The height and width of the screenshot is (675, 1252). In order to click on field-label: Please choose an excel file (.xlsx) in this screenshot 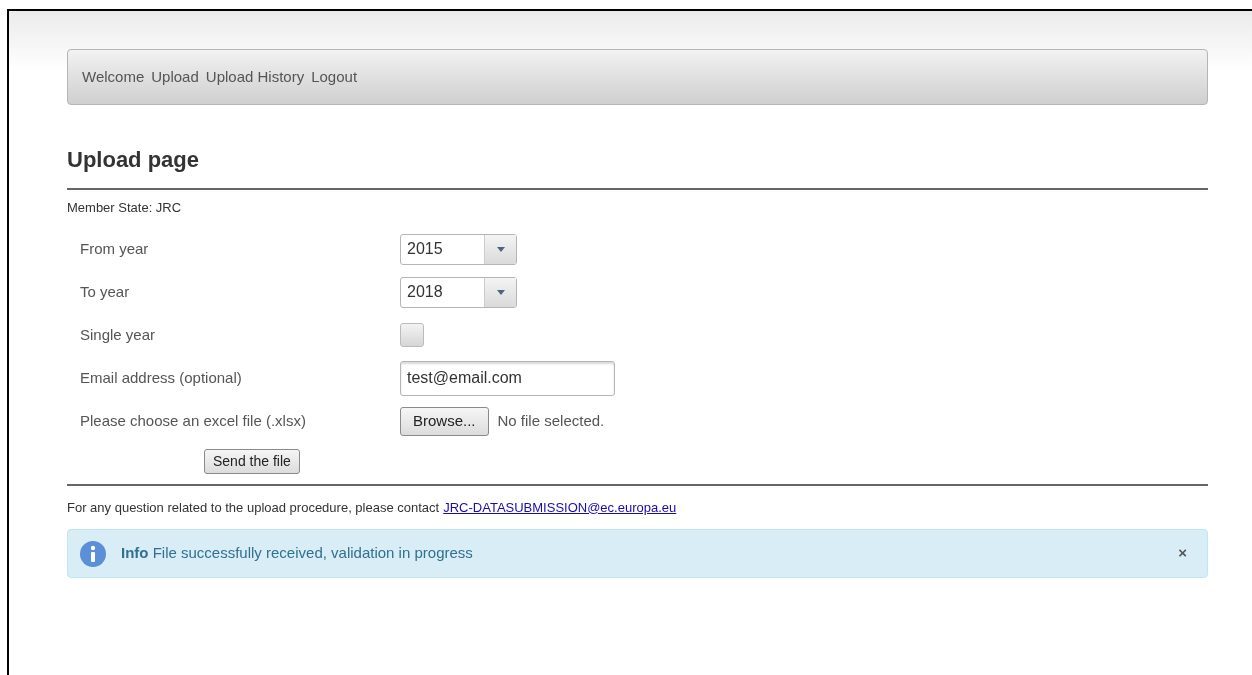, I will do `click(193, 420)`.